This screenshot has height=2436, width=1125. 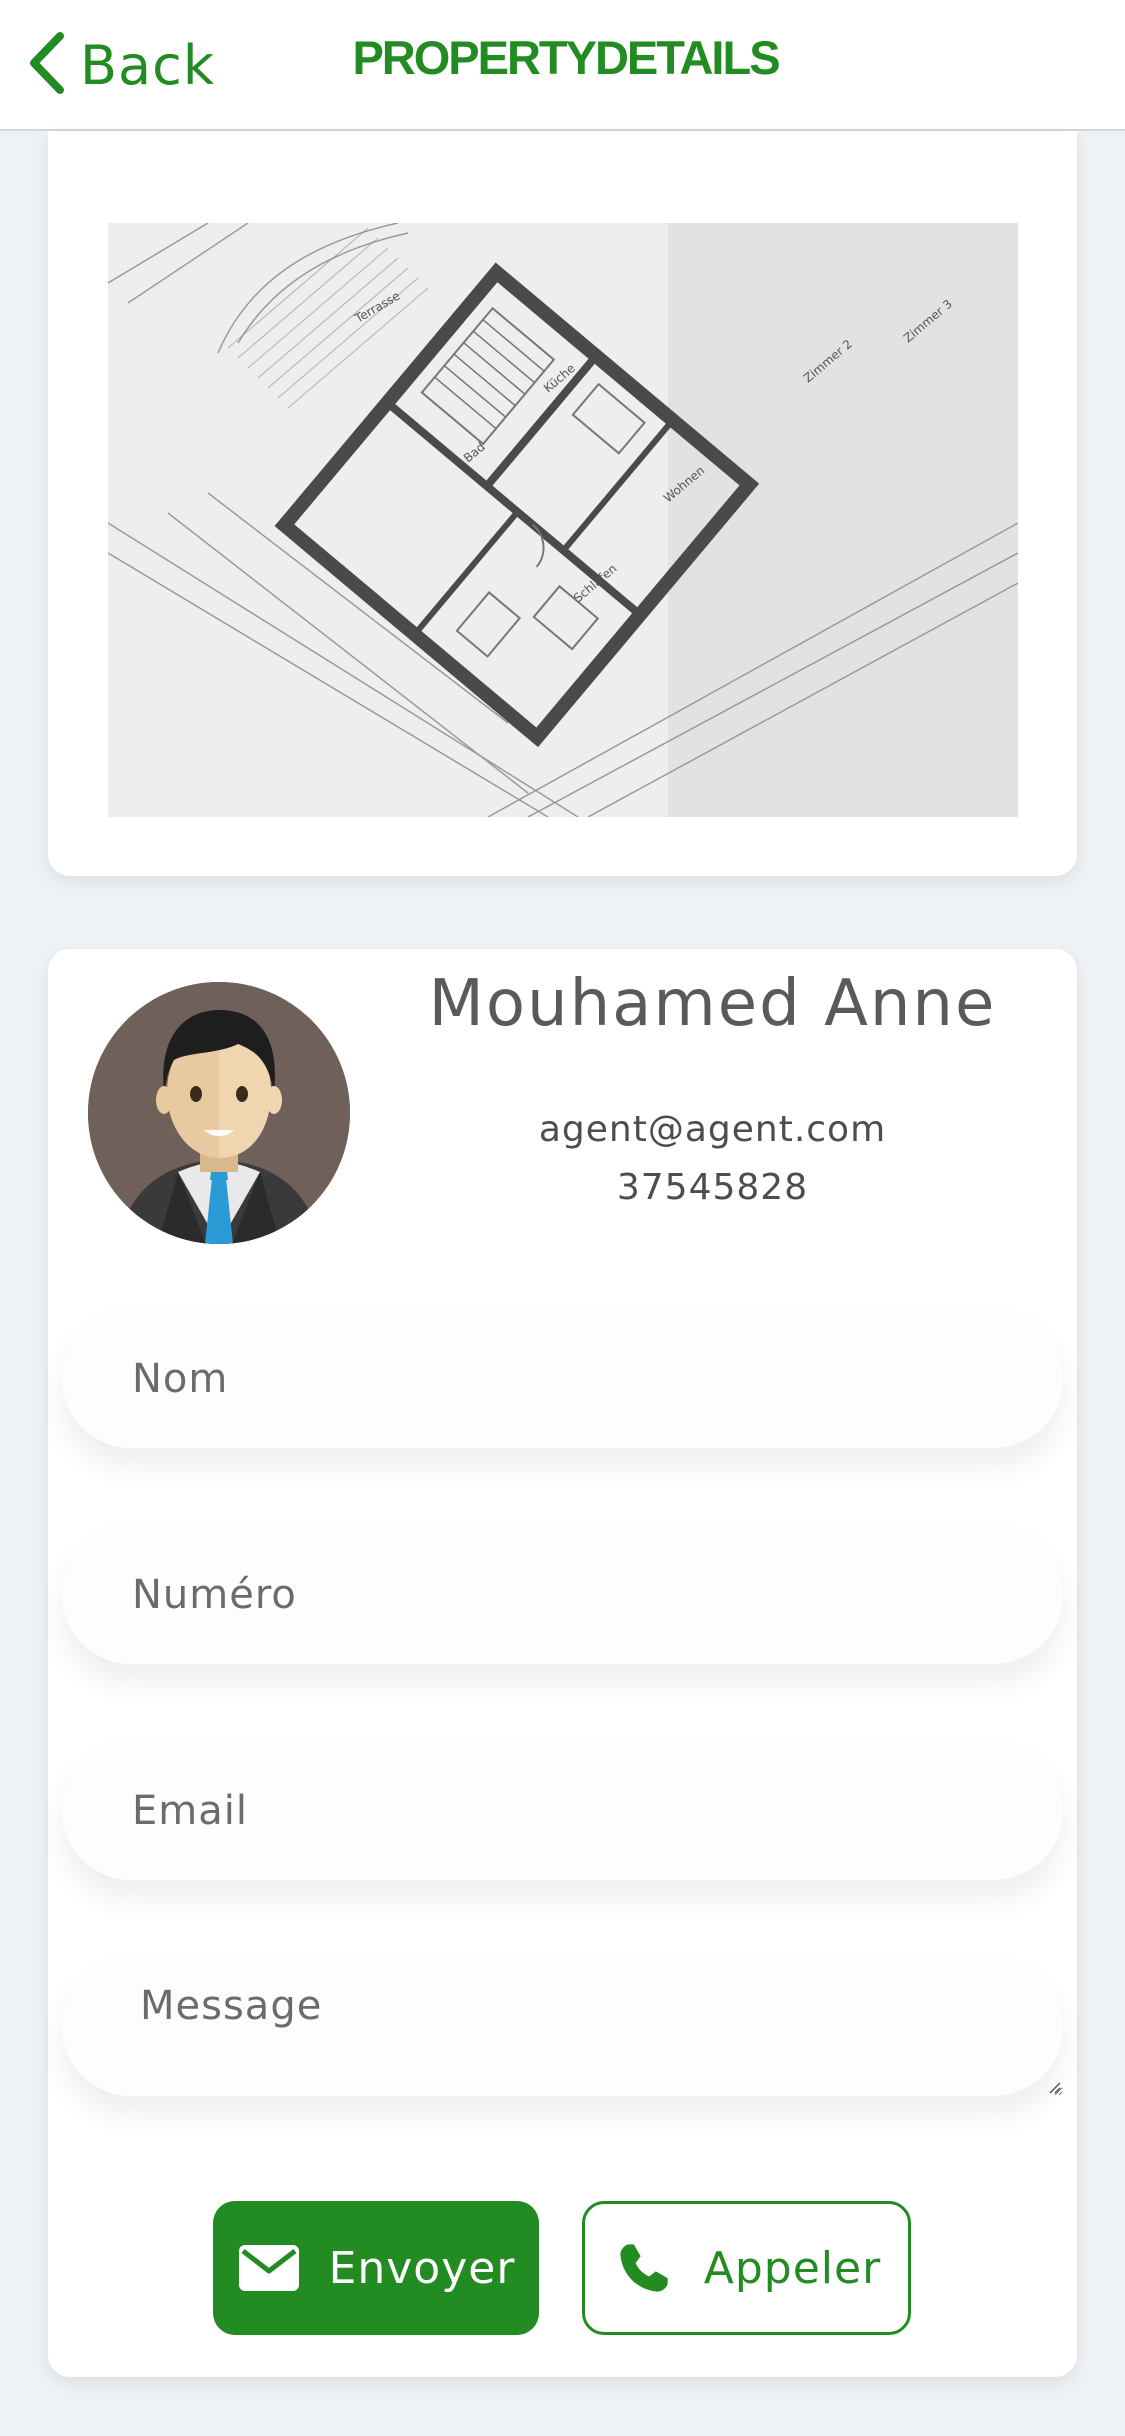 What do you see at coordinates (562, 1811) in the screenshot?
I see `email-input` at bounding box center [562, 1811].